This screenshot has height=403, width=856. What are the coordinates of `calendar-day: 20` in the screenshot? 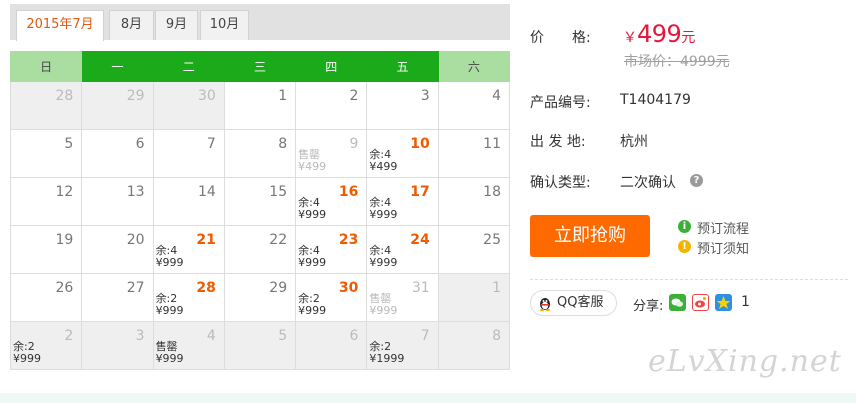 It's located at (117, 249).